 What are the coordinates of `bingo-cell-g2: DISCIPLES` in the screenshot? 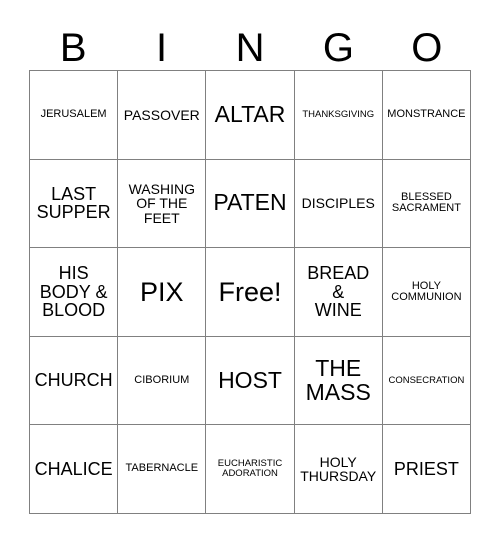 It's located at (338, 204).